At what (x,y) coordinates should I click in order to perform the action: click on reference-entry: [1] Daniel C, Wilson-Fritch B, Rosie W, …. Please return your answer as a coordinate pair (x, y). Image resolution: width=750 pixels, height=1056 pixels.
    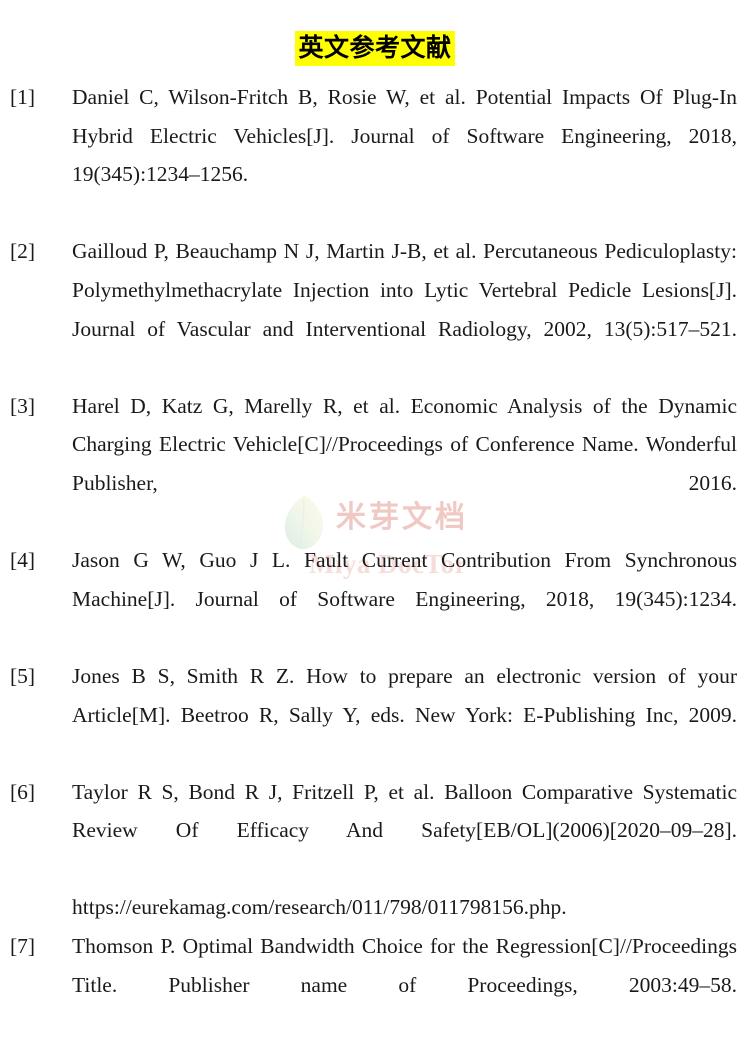
    Looking at the image, I should click on (375, 155).